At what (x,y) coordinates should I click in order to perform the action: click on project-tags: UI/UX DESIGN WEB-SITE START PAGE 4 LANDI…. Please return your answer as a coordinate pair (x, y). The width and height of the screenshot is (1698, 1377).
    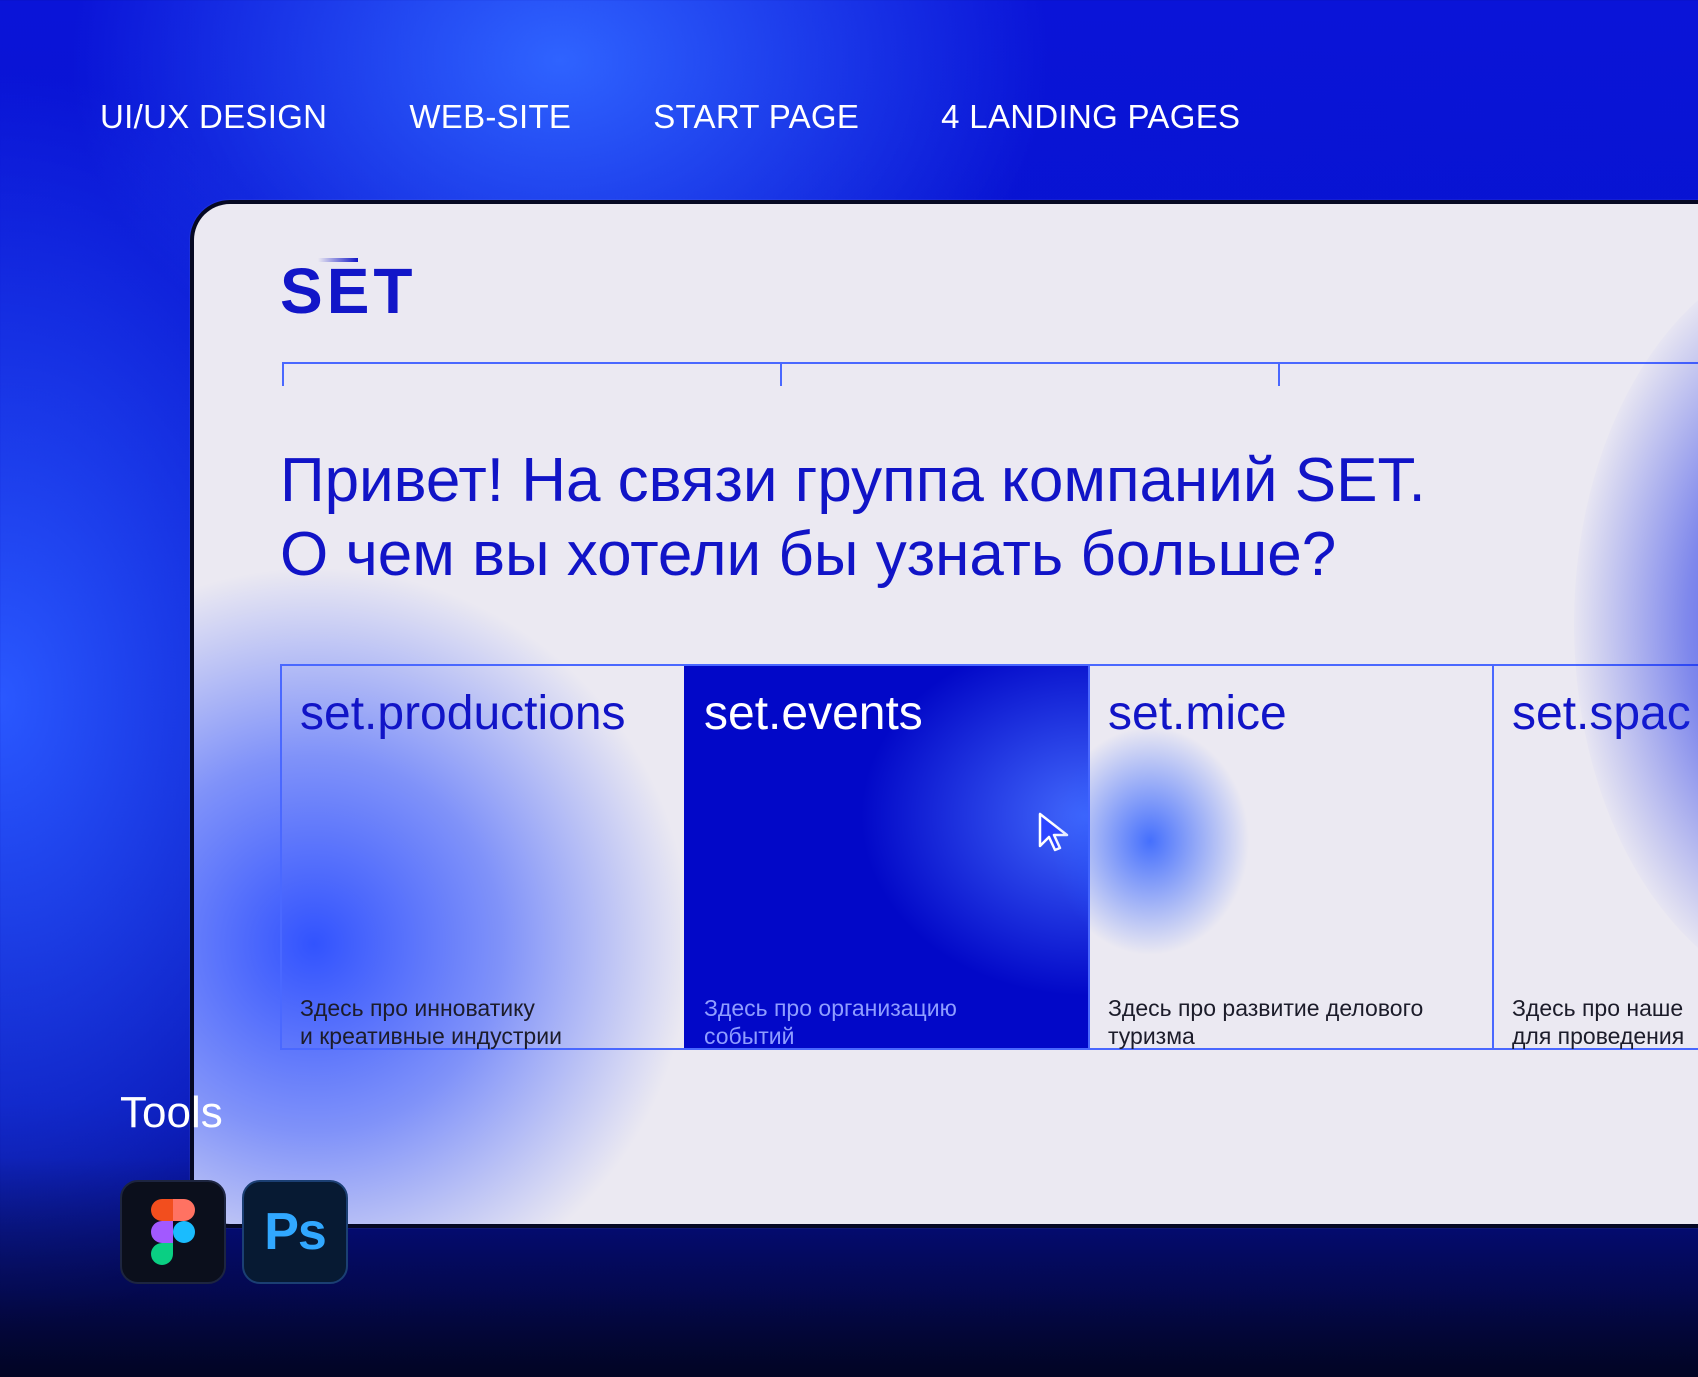
    Looking at the image, I should click on (670, 117).